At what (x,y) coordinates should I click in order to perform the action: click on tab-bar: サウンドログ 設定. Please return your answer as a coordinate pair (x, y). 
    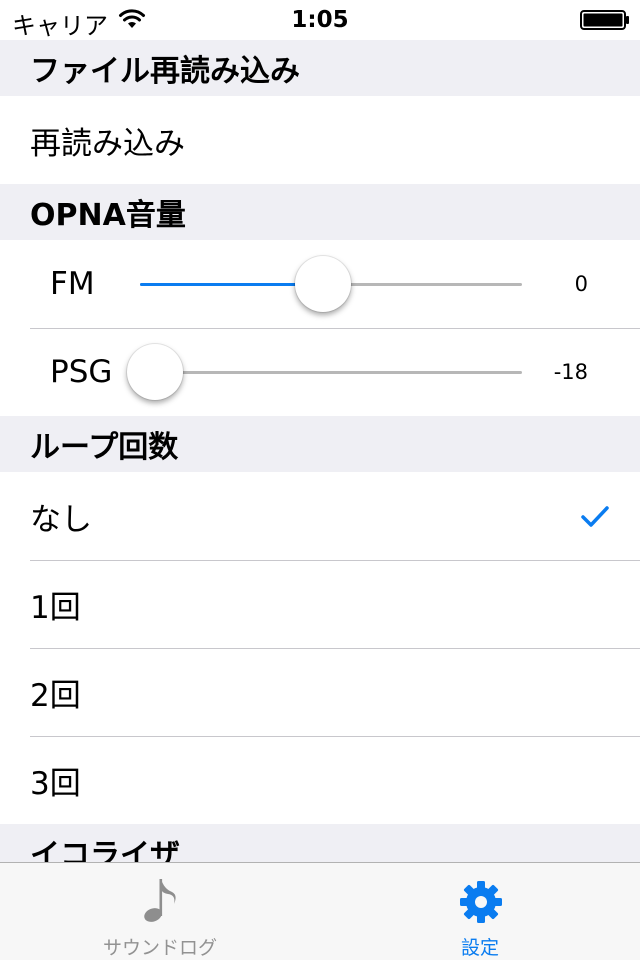
    Looking at the image, I should click on (320, 911).